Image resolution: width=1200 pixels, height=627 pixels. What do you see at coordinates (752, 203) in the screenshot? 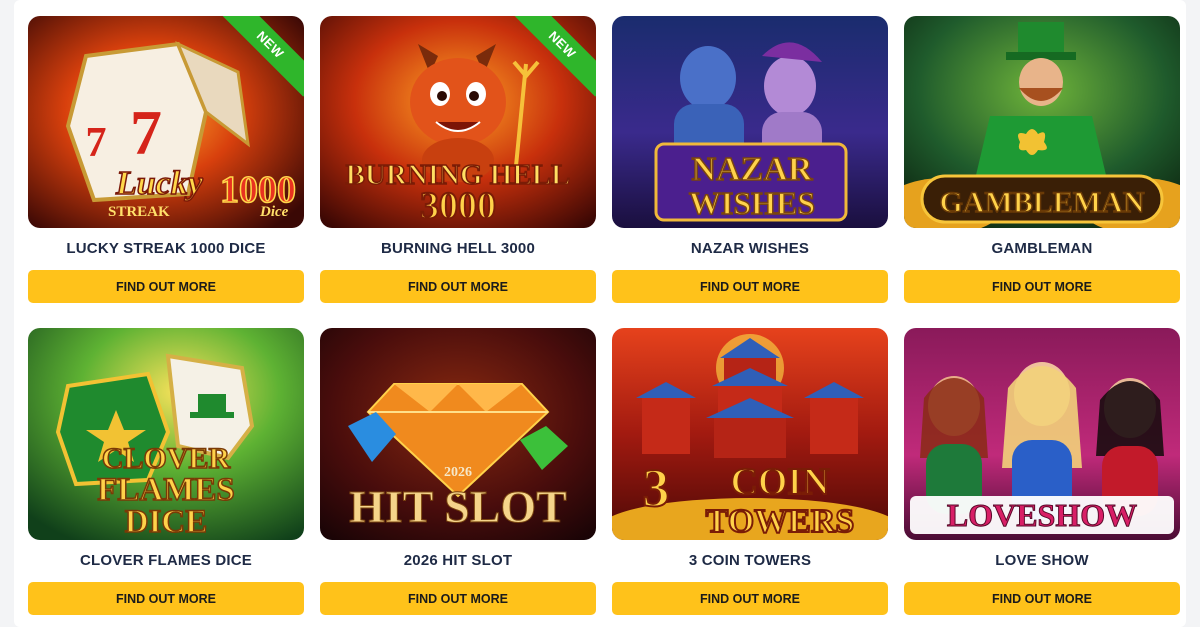
I see `art-text: WISHES` at bounding box center [752, 203].